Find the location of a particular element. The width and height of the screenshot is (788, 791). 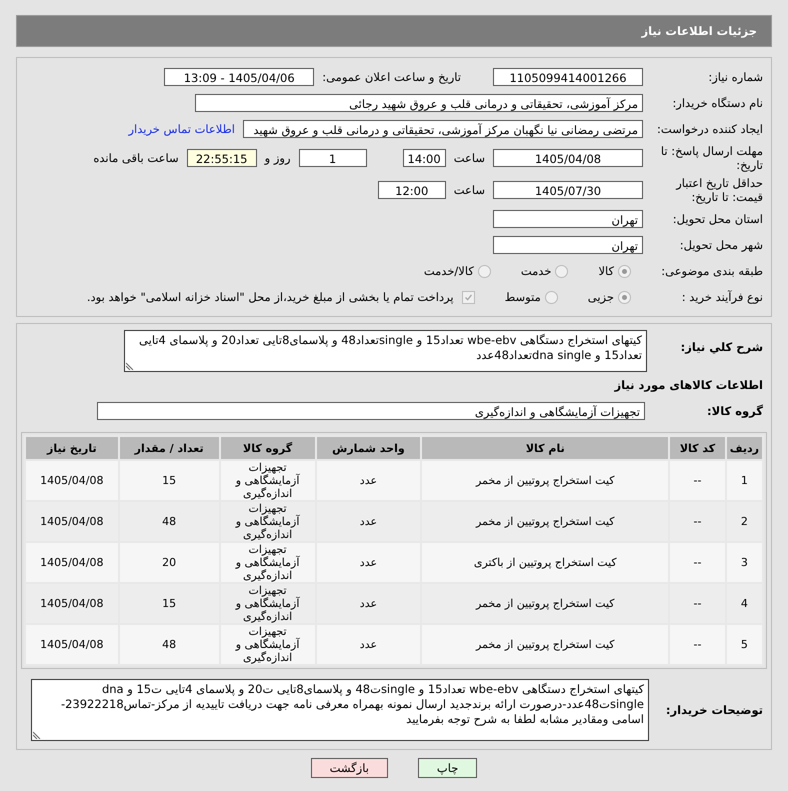

input-field: تجهیزات آزمایشگاهی و اندازه‌گیری is located at coordinates (371, 411).